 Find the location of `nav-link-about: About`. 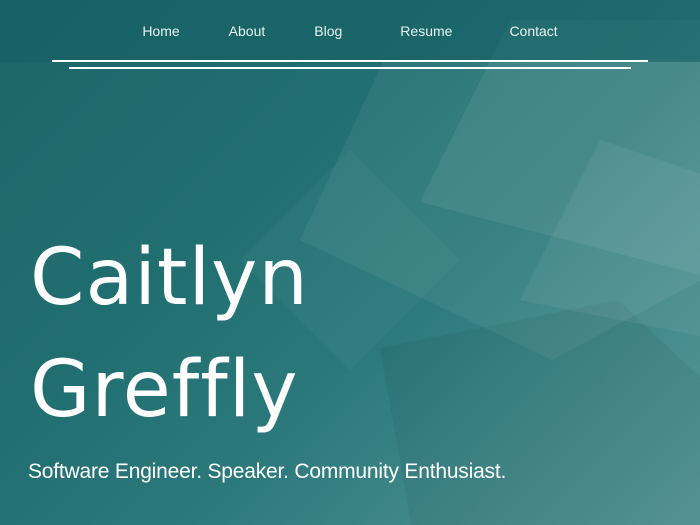

nav-link-about: About is located at coordinates (247, 31).